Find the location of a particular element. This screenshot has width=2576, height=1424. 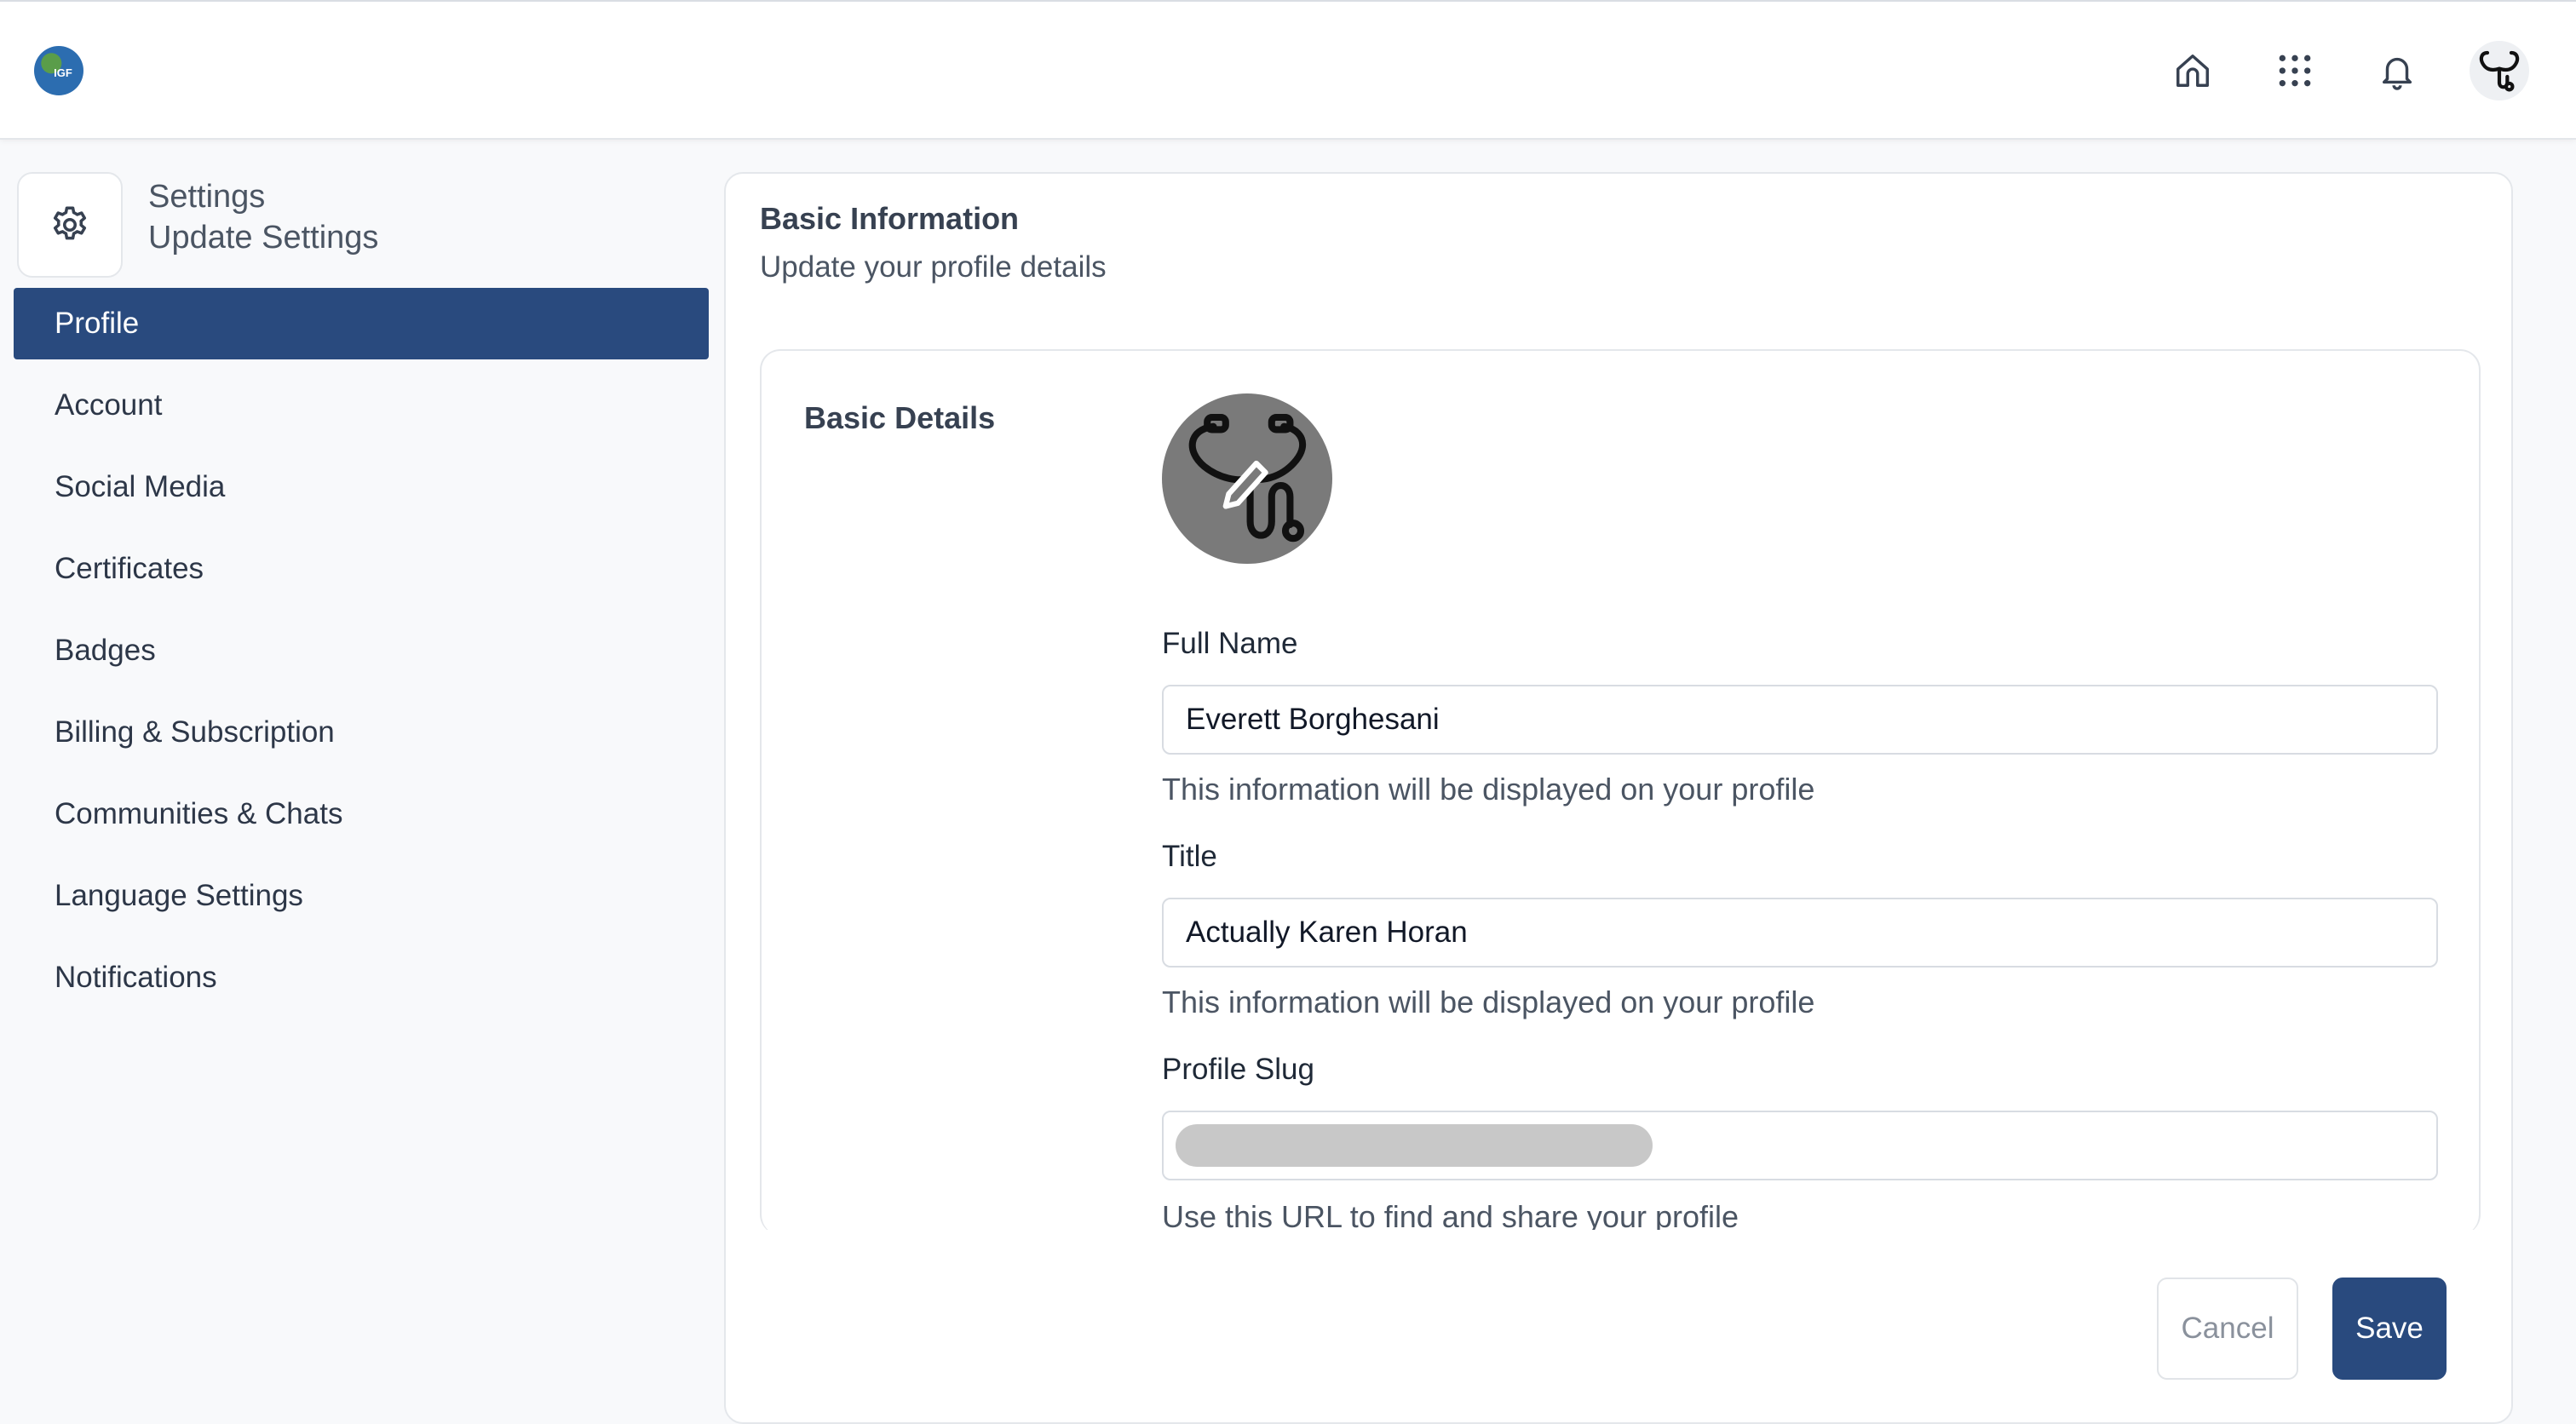

settings-icon-card is located at coordinates (70, 225).